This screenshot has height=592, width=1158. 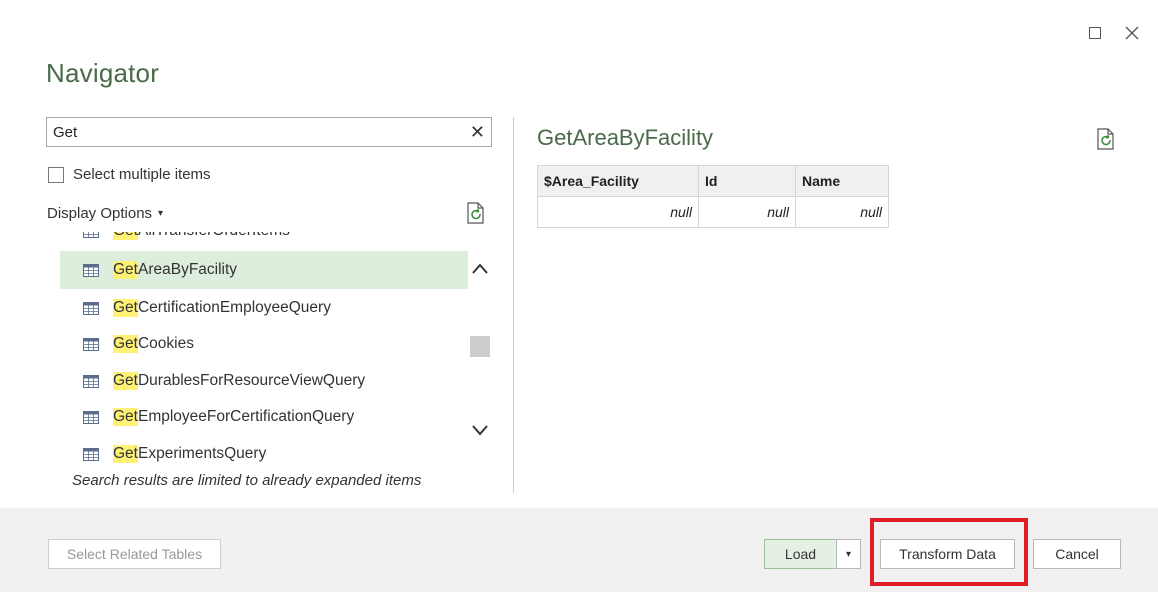 What do you see at coordinates (100, 213) in the screenshot?
I see `display-options-label: Display Options` at bounding box center [100, 213].